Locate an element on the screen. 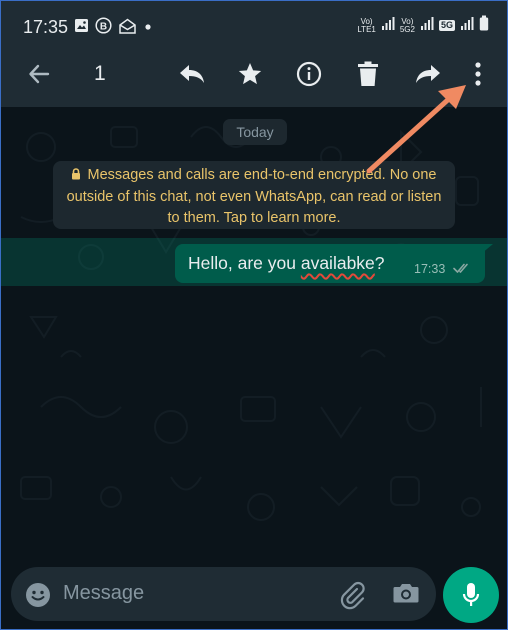  dot-icon is located at coordinates (148, 28).